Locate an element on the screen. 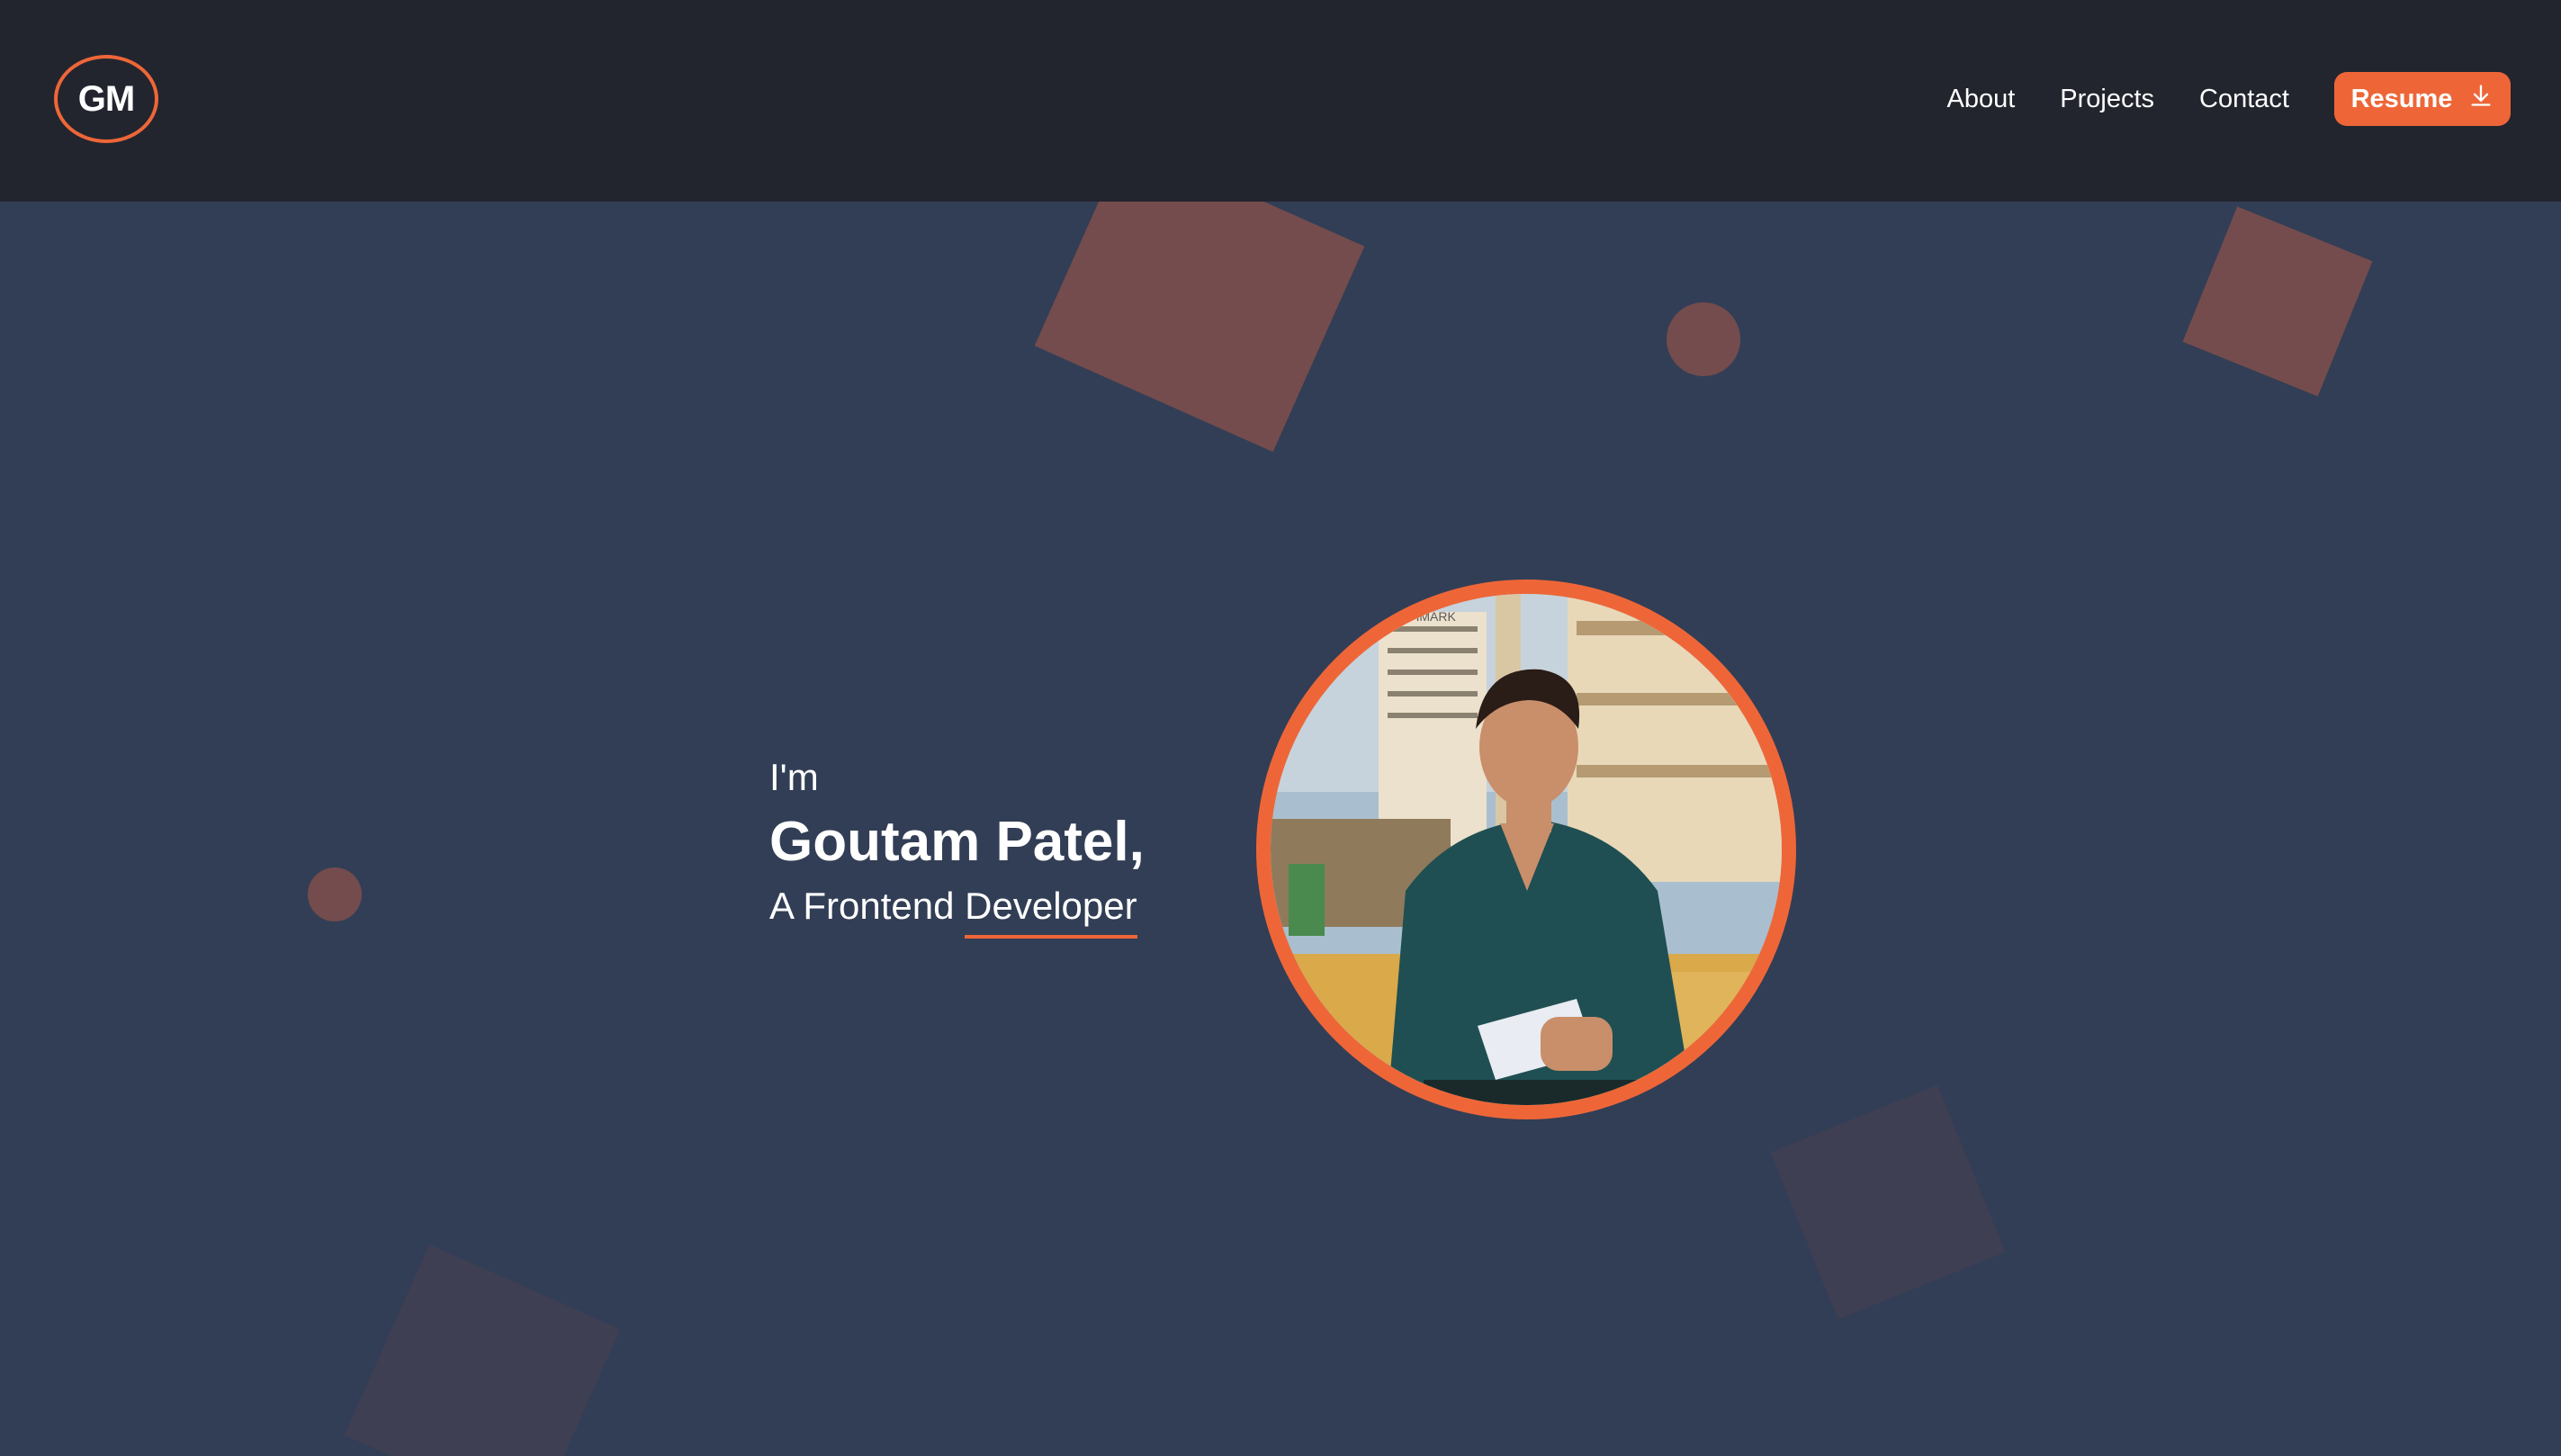 This screenshot has height=1456, width=2561. download-icon is located at coordinates (2481, 99).